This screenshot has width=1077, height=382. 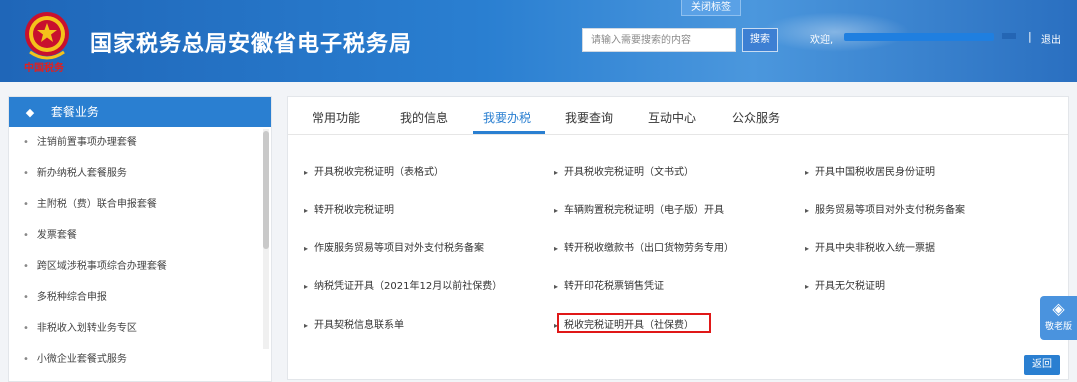 What do you see at coordinates (74, 112) in the screenshot?
I see `sidebar-title: 套餐业务` at bounding box center [74, 112].